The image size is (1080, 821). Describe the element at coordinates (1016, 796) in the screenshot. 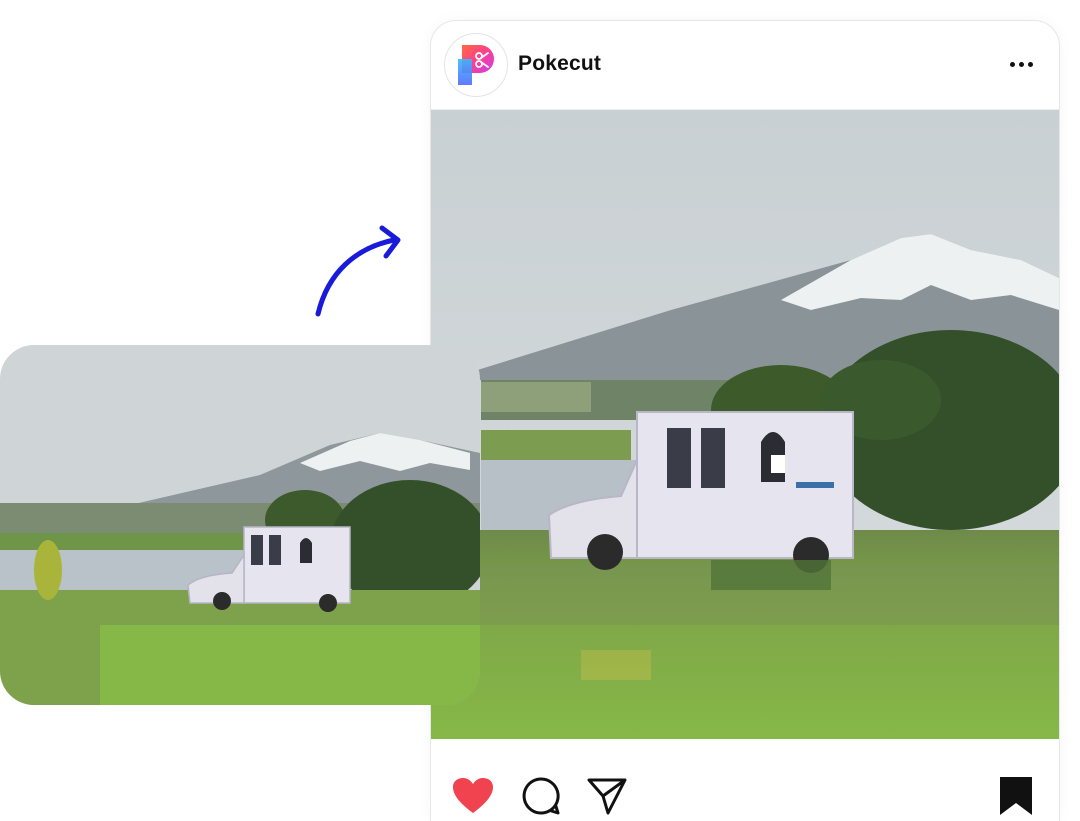

I see `bookmark-icon` at that location.